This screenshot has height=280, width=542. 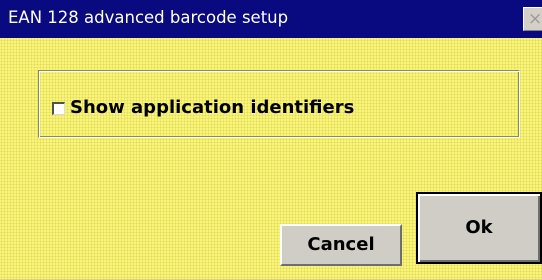 I want to click on ok-button: Ok, so click(x=479, y=228).